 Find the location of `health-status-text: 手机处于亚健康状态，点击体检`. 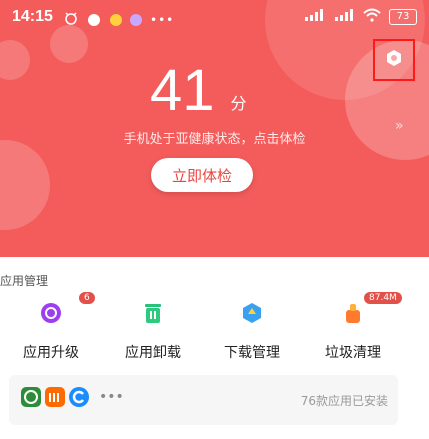

health-status-text: 手机处于亚健康状态，点击体检 is located at coordinates (214, 139).